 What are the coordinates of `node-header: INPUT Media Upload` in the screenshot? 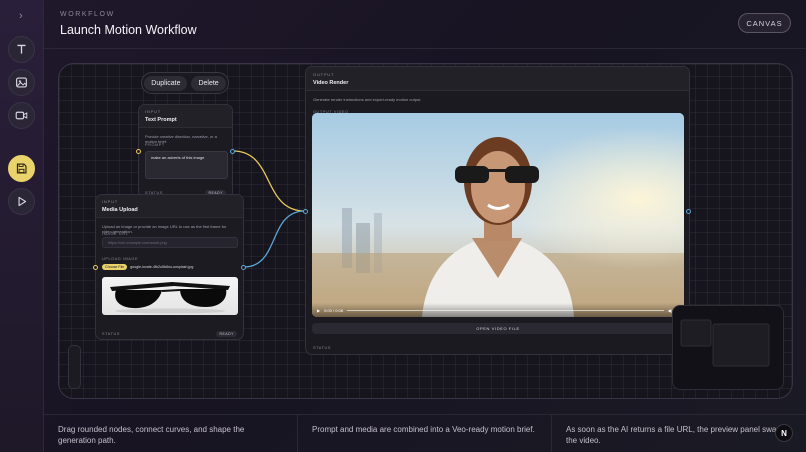 It's located at (169, 206).